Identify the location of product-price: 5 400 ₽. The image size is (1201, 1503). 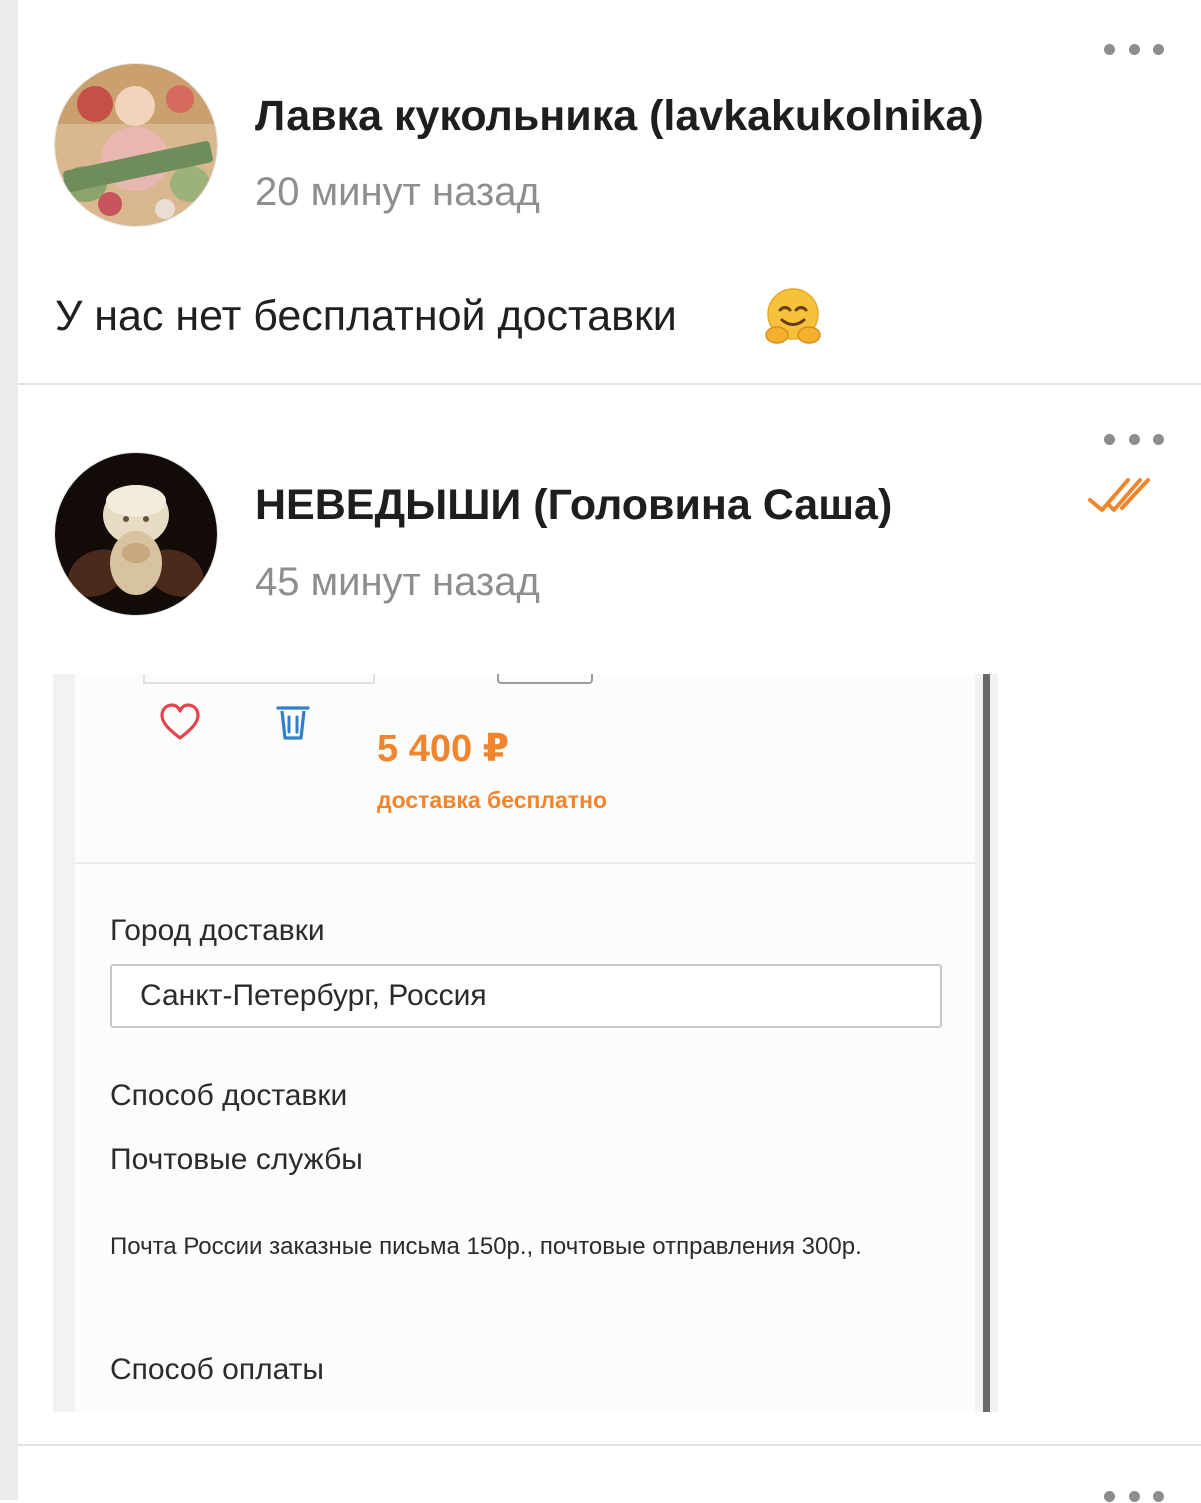
(443, 749).